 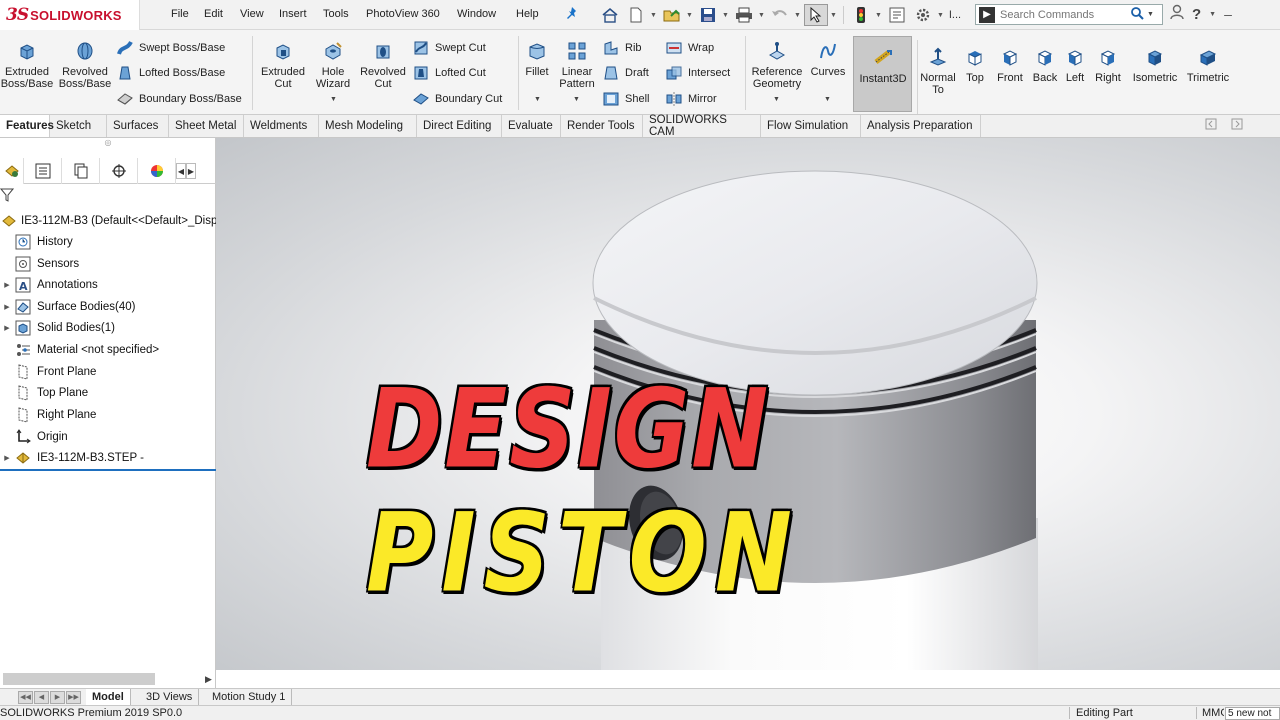 I want to click on lofted-boss-button: Lofted Boss/Base, so click(x=170, y=73).